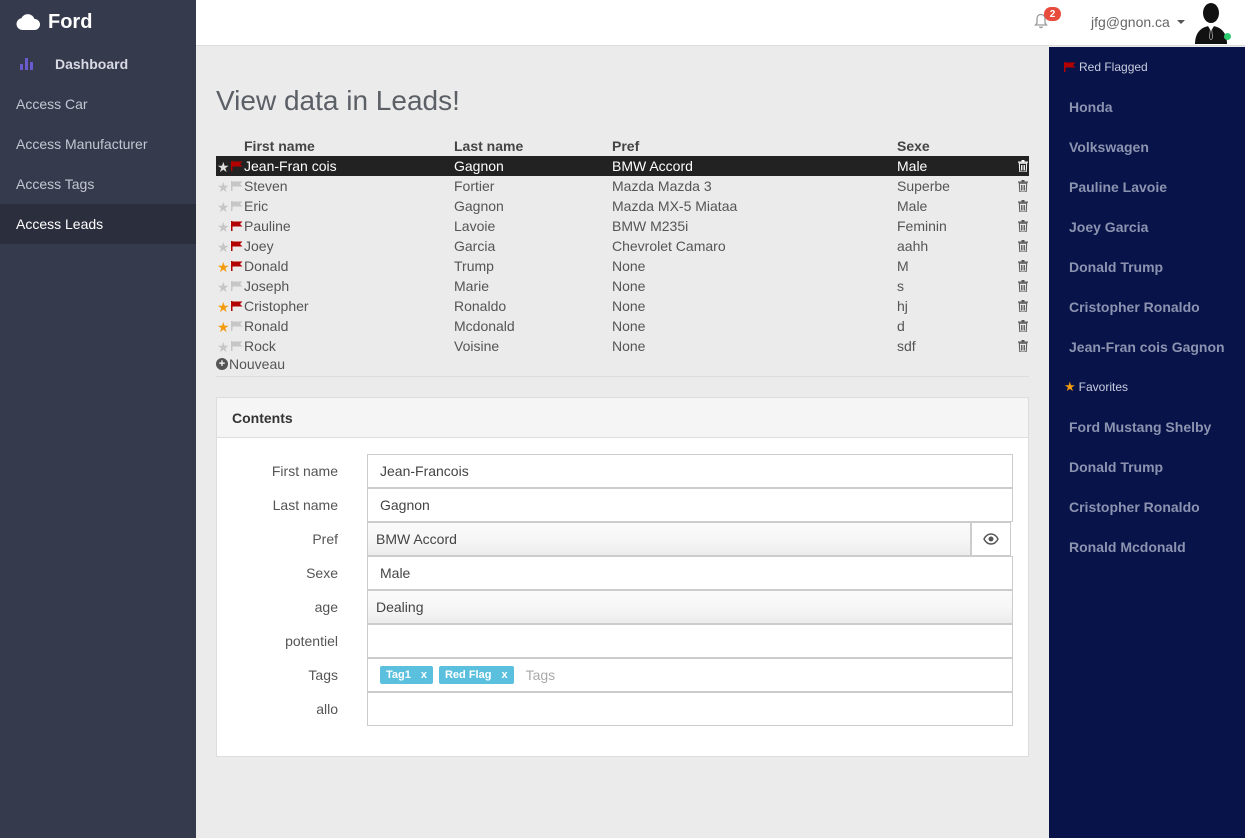 Image resolution: width=1245 pixels, height=838 pixels. I want to click on age-select: Dealing, so click(690, 607).